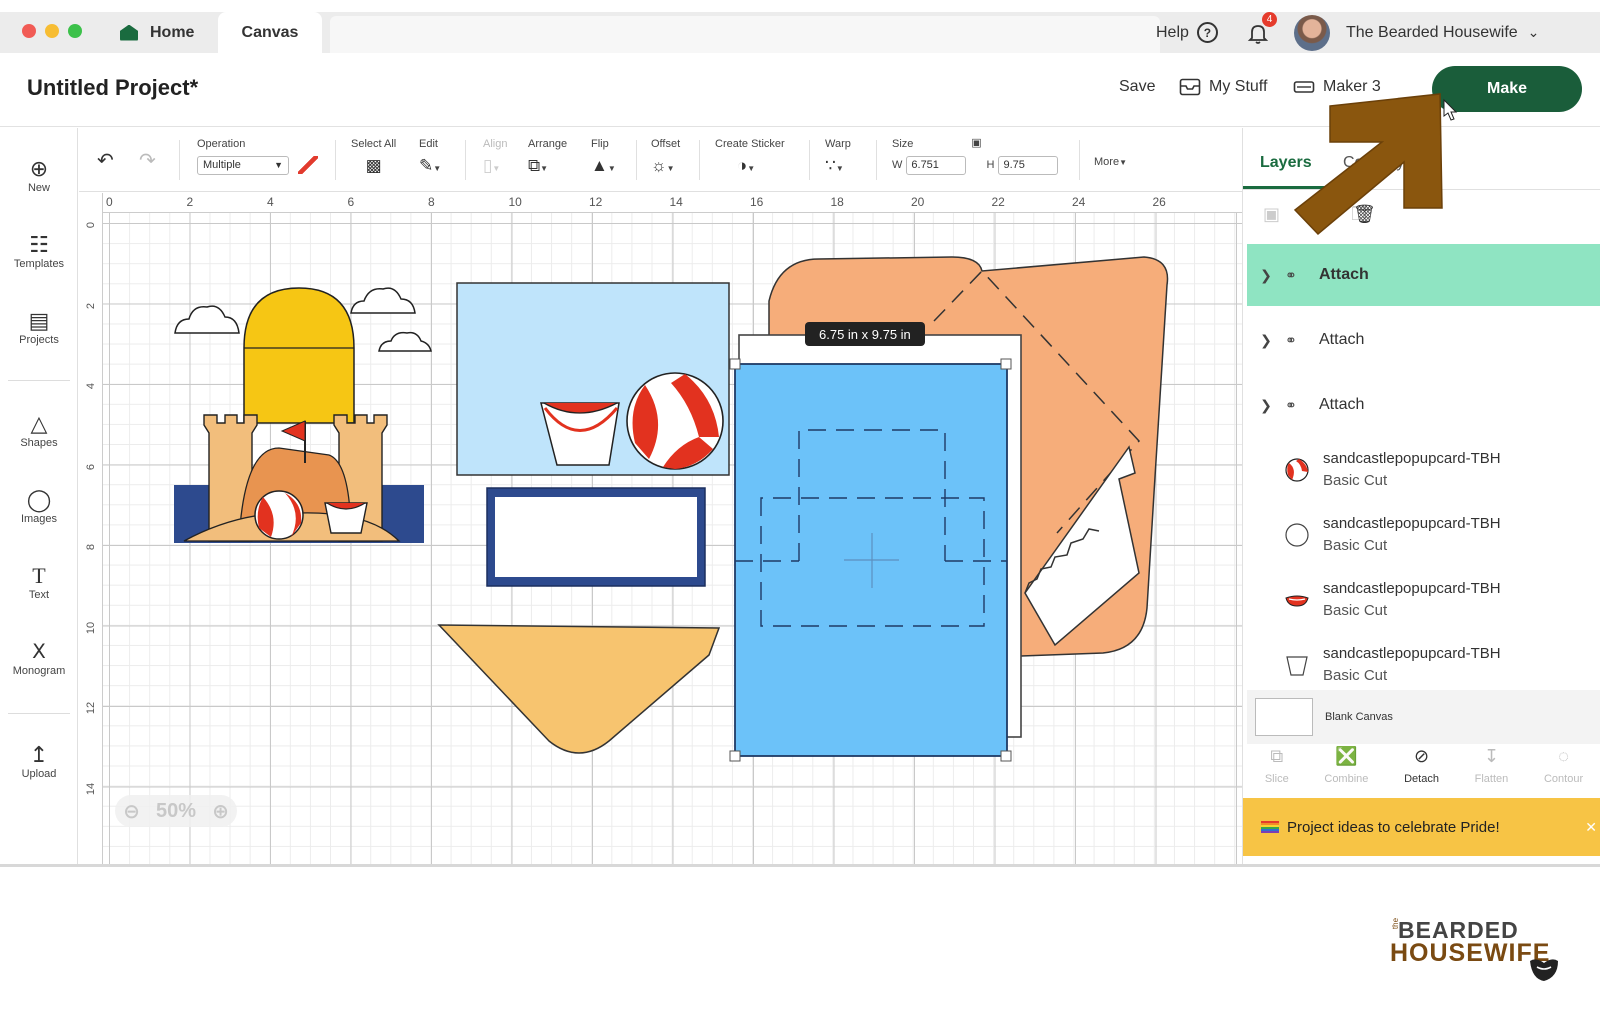 This screenshot has width=1600, height=1017. I want to click on offset-button: Offset ☼▼, so click(665, 157).